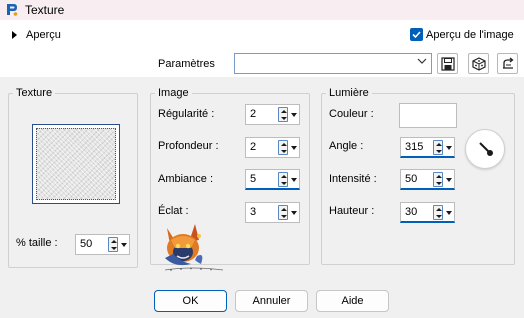 The image size is (524, 318). What do you see at coordinates (173, 211) in the screenshot?
I see `eclat-label: Éclat :` at bounding box center [173, 211].